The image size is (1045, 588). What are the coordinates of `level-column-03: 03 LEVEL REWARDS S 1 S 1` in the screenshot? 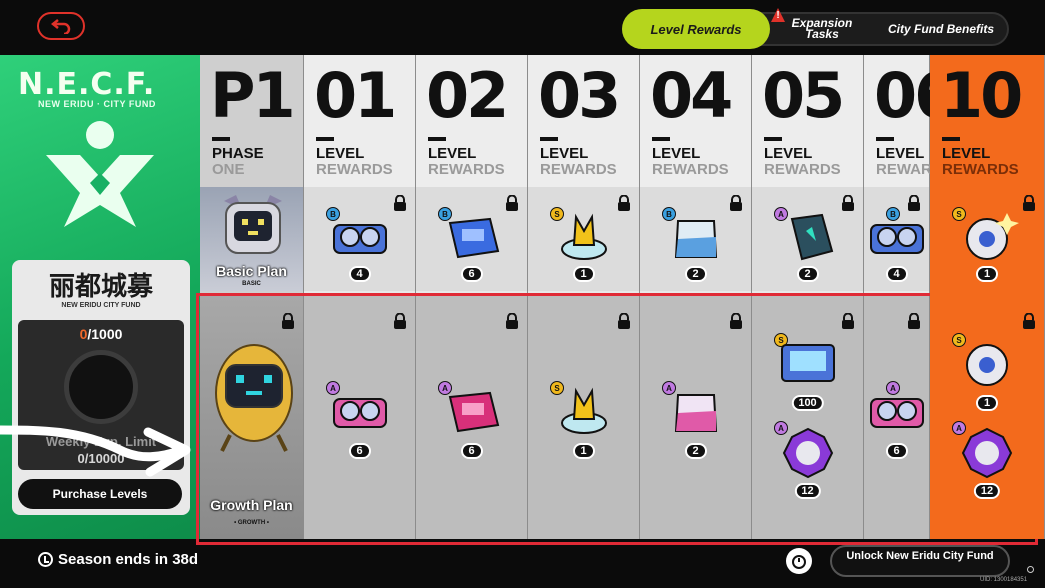 It's located at (584, 297).